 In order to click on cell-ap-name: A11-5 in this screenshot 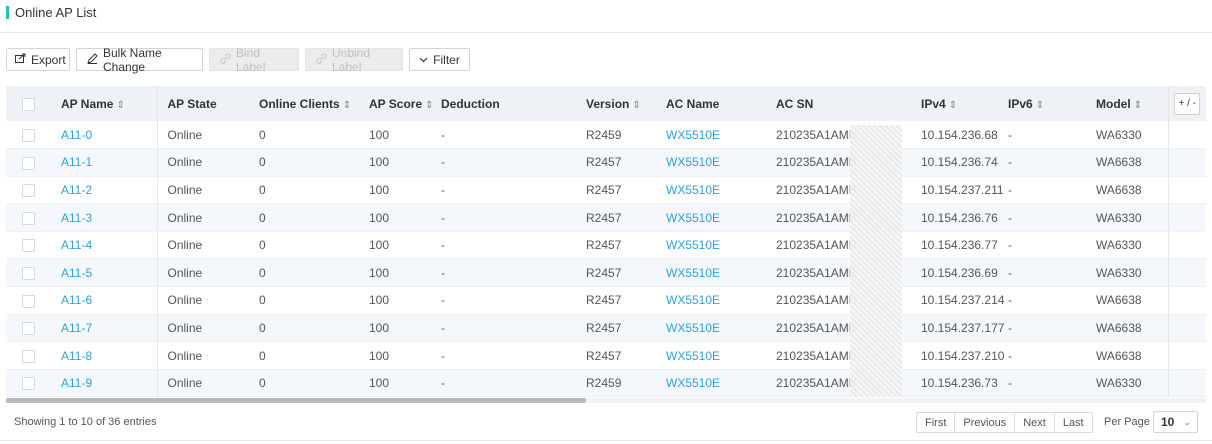, I will do `click(104, 273)`.